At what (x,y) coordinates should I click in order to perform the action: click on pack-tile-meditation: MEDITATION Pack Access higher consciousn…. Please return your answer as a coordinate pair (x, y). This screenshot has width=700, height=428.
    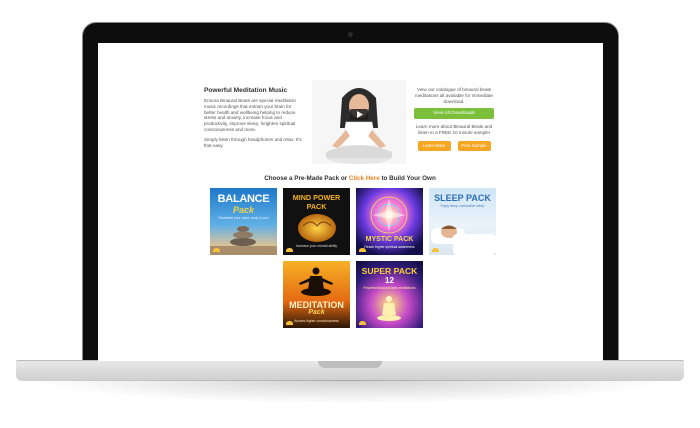
    Looking at the image, I should click on (316, 294).